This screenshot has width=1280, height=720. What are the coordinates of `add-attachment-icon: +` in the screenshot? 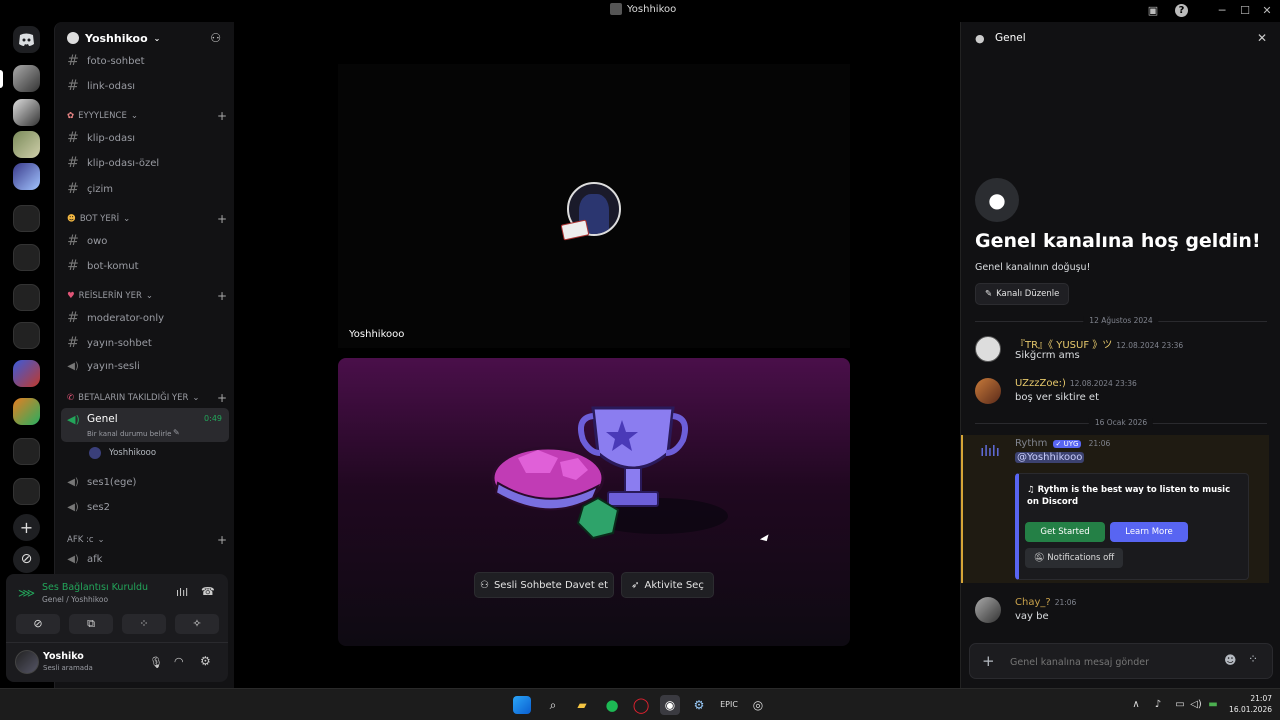 It's located at (988, 661).